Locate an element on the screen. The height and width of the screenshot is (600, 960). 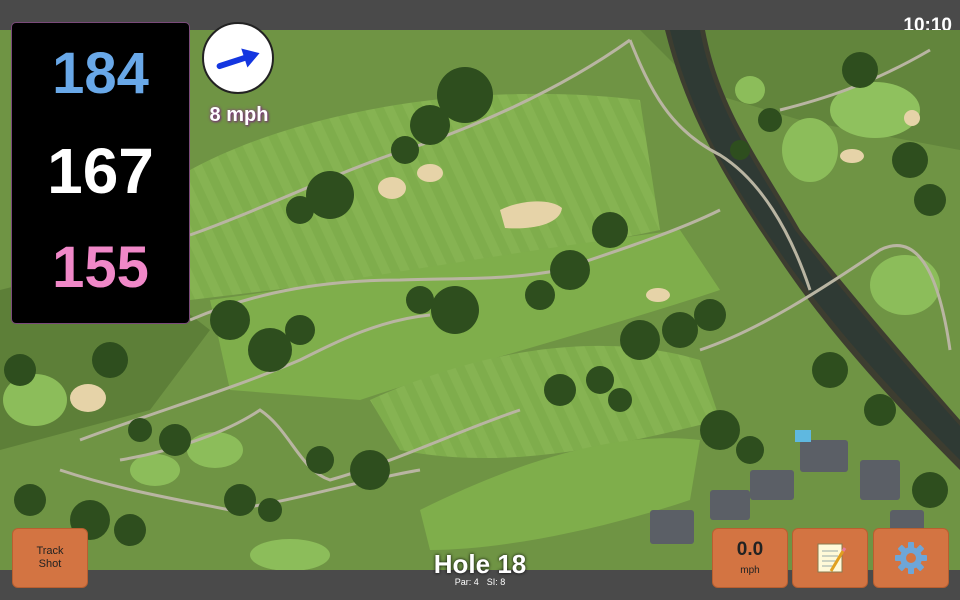
notepad-icon is located at coordinates (832, 558).